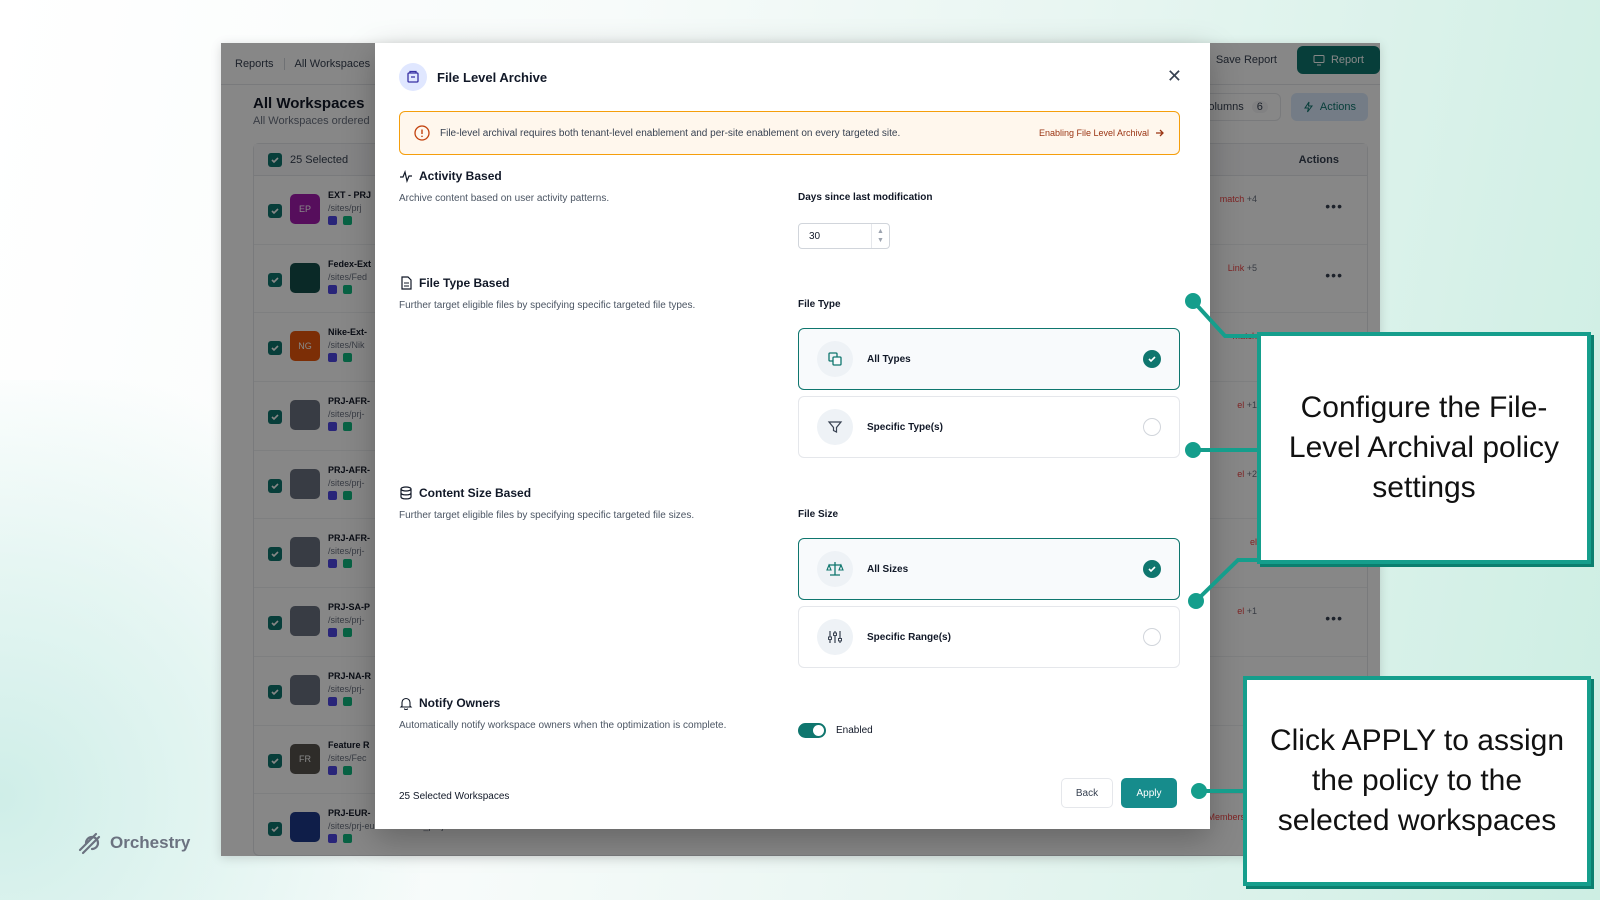 This screenshot has height=900, width=1600. I want to click on bell-icon, so click(406, 703).